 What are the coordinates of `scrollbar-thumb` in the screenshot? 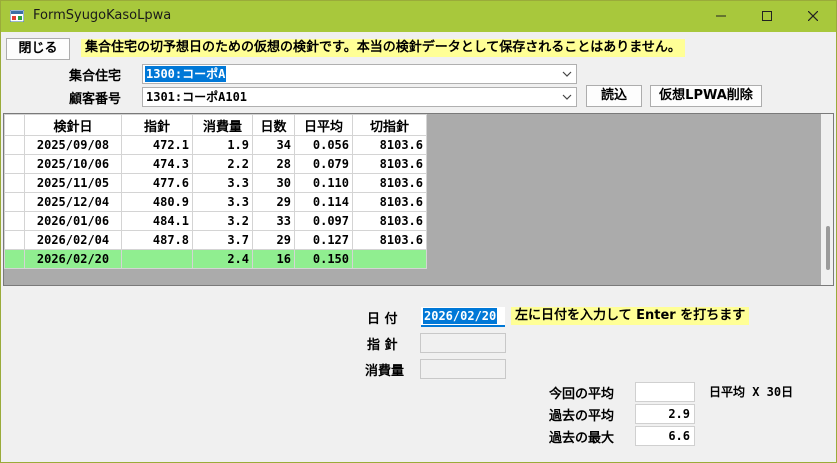 It's located at (828, 248).